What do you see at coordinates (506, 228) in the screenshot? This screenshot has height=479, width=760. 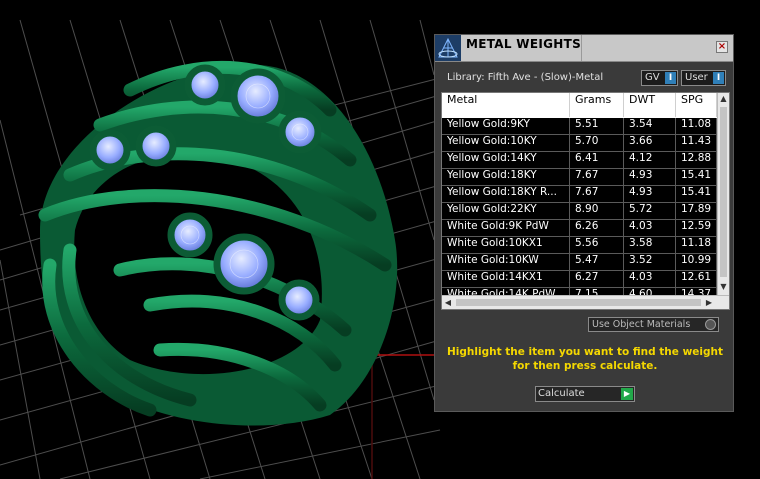 I see `metal-cell: White Gold:9K PdW` at bounding box center [506, 228].